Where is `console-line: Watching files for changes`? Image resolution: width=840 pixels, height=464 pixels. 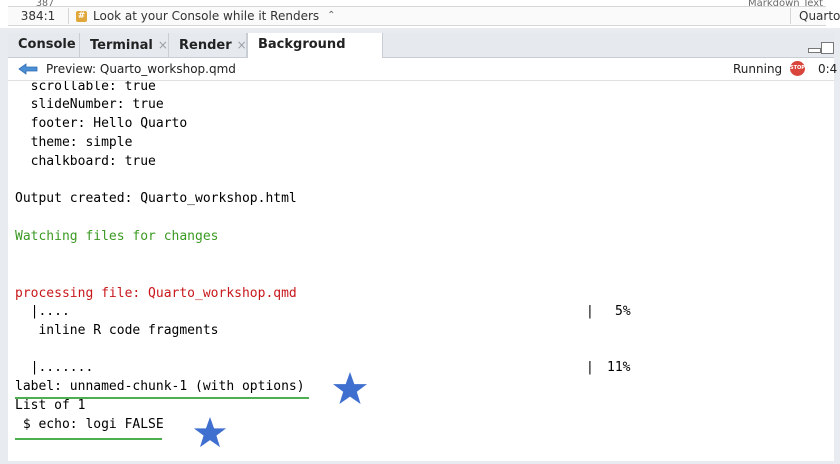
console-line: Watching files for changes is located at coordinates (117, 236).